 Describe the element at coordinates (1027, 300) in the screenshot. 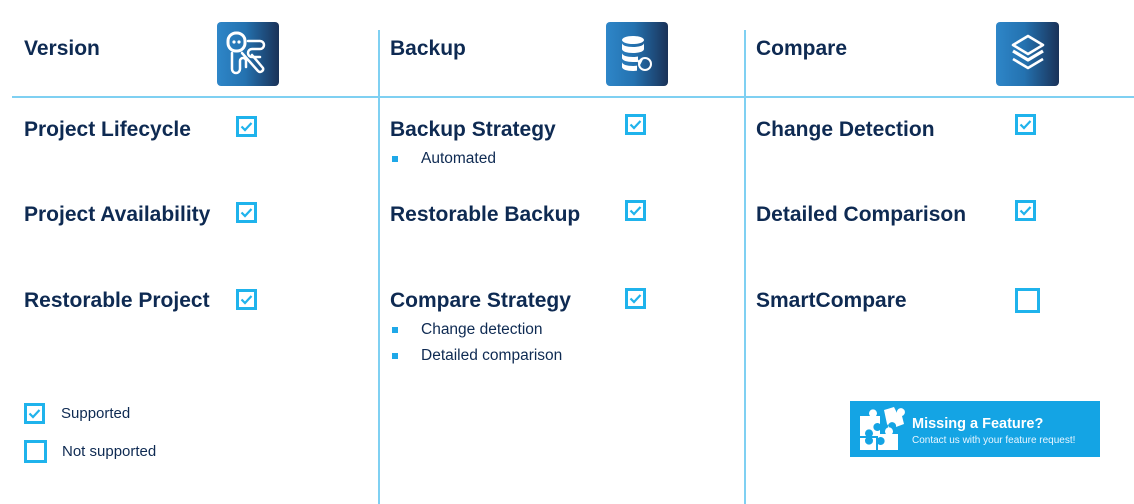

I see `checkbox-empty-icon` at that location.